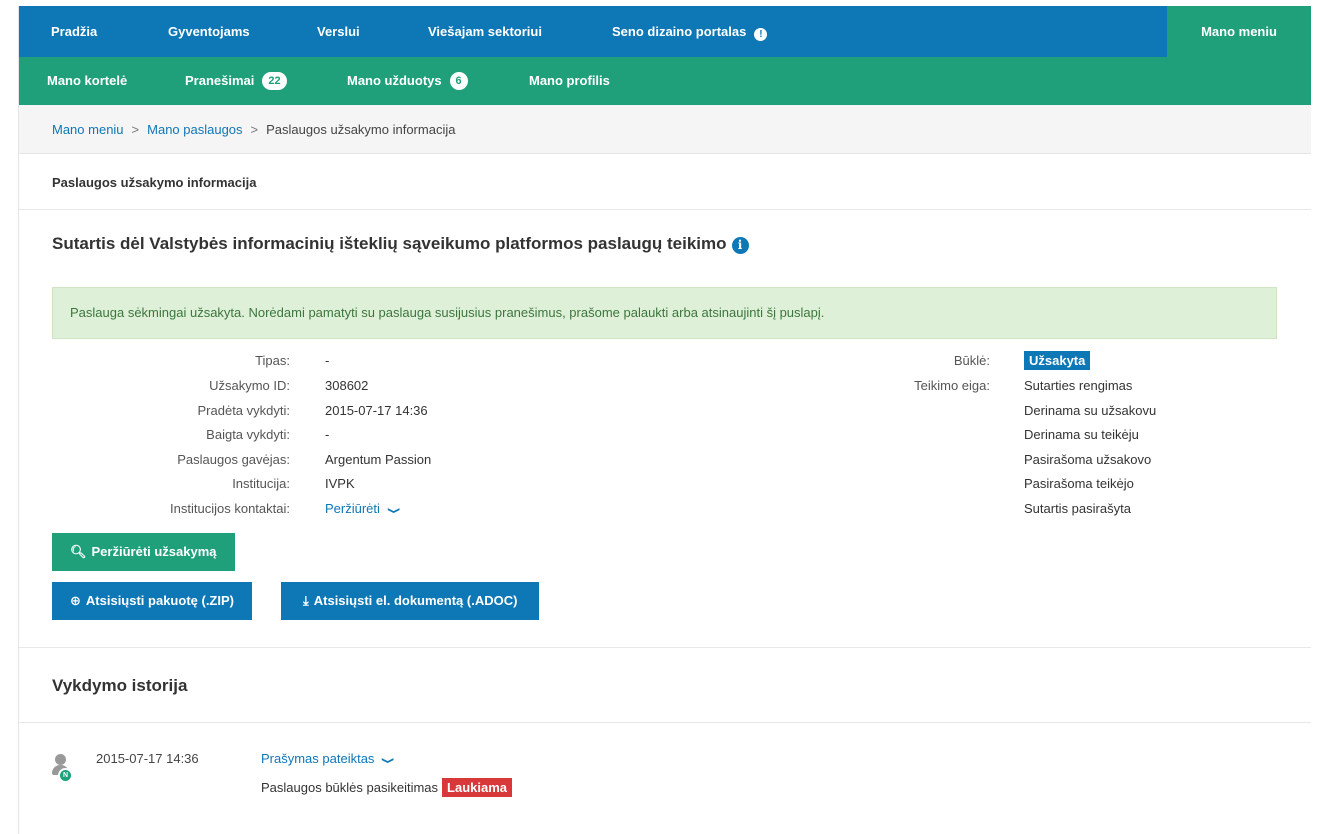 This screenshot has width=1318, height=834. I want to click on nav-public-sector: Viešajam sektoriui, so click(485, 31).